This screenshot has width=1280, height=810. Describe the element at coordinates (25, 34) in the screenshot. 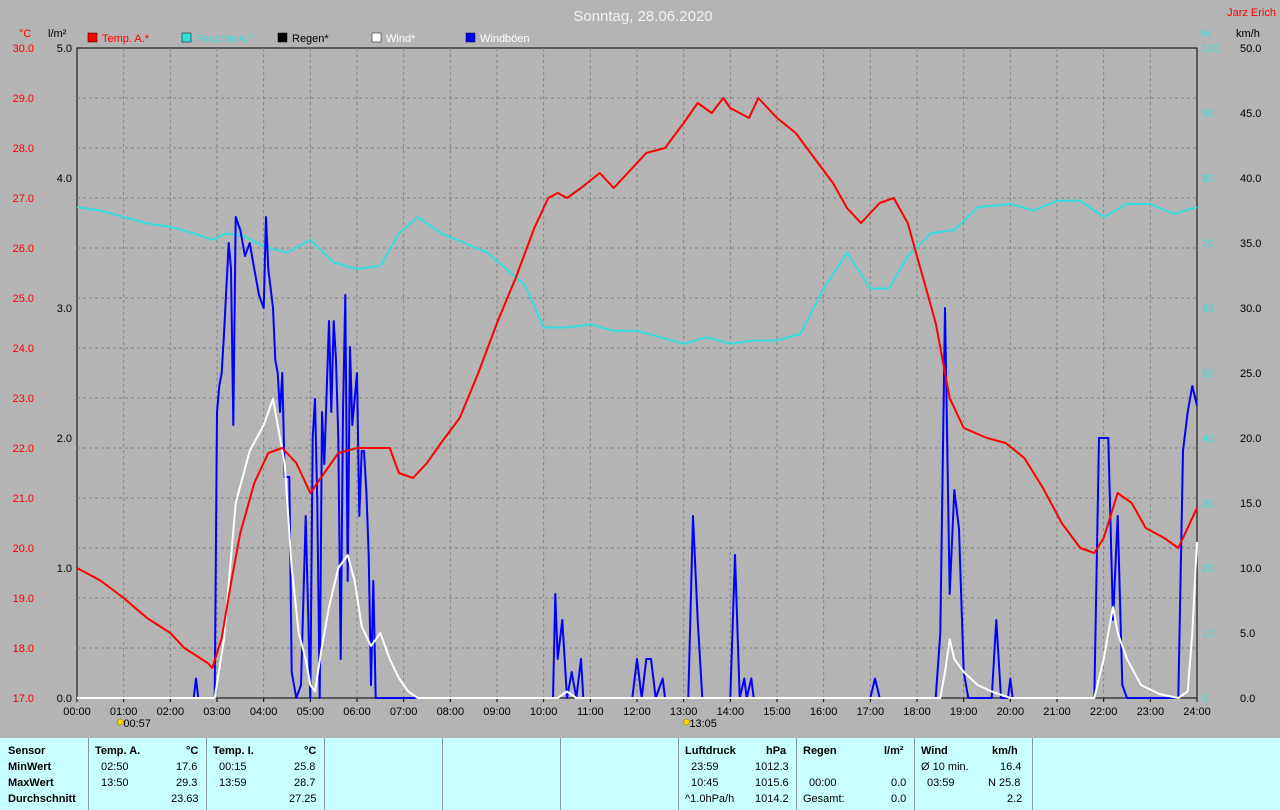

I see `temp-axis-unit: °C` at that location.